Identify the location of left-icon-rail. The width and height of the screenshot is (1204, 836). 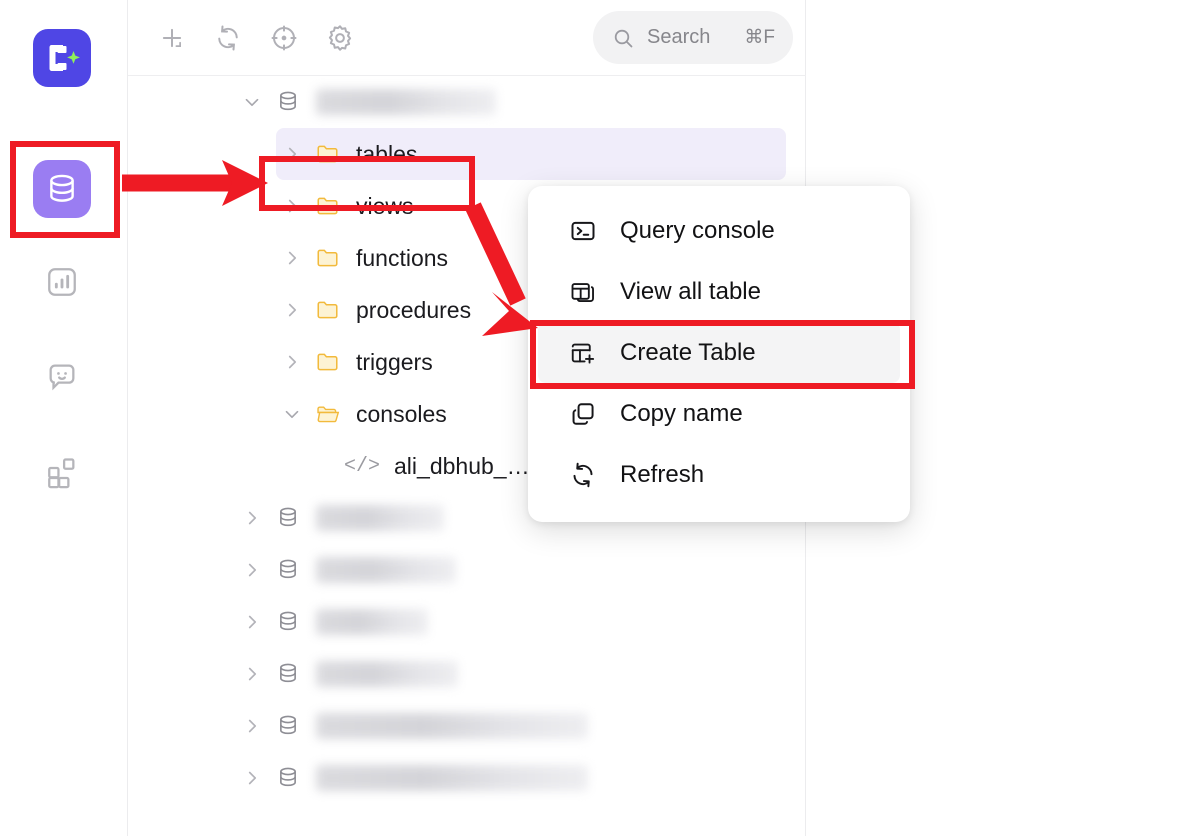
(64, 418).